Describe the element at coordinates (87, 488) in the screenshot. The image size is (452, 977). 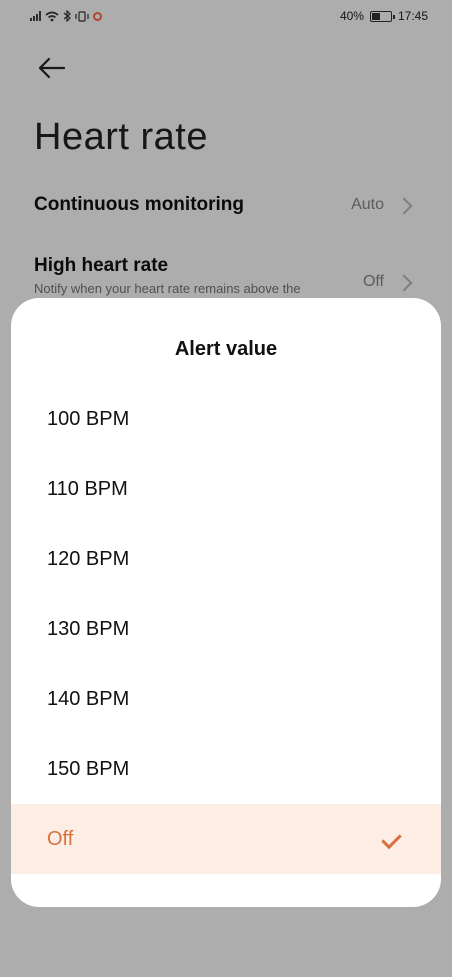
I see `option-label: 110 BPM` at that location.